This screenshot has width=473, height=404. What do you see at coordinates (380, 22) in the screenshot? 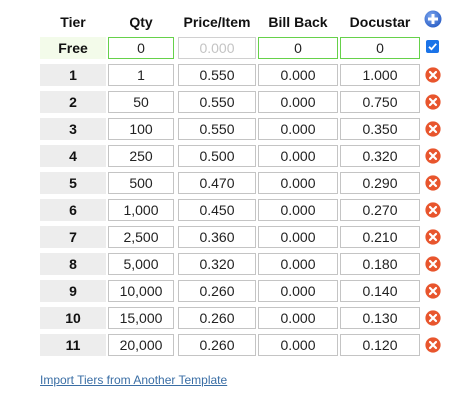
I see `header-docustar: Docustar` at bounding box center [380, 22].